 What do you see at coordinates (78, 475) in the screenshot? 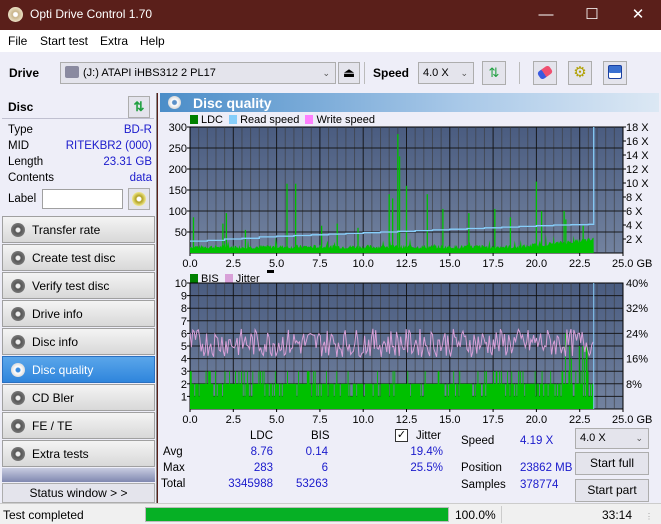
I see `nav-spacer` at bounding box center [78, 475].